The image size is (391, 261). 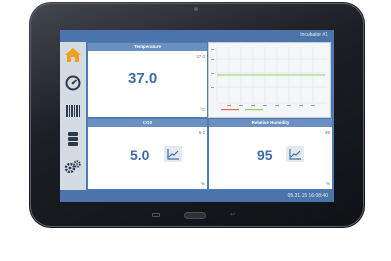 What do you see at coordinates (232, 215) in the screenshot?
I see `back-key-icon: ↩` at bounding box center [232, 215].